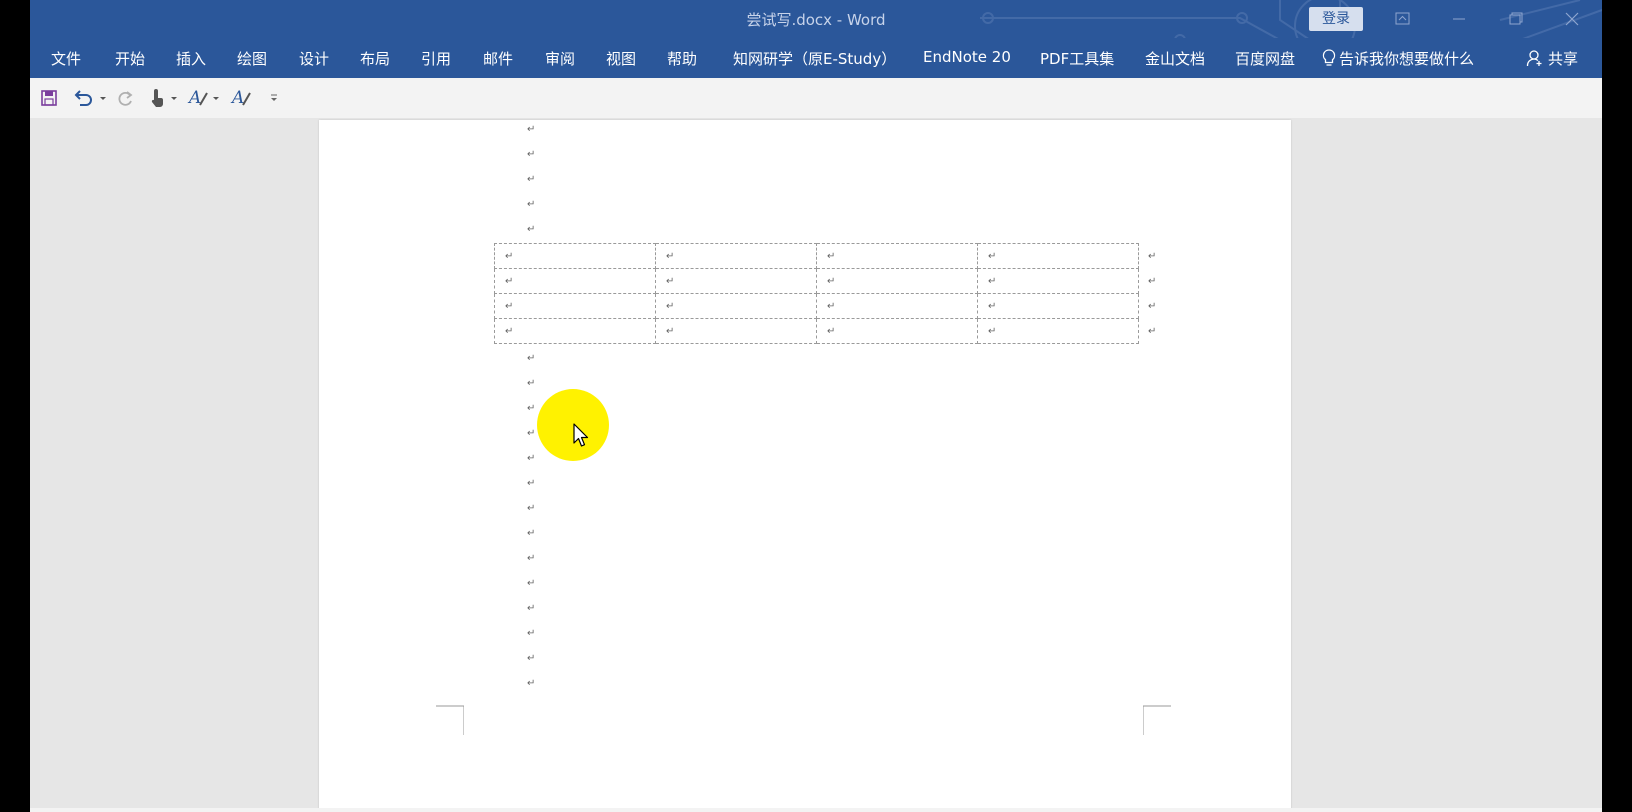  I want to click on tab-estudy: 知网研学（原E-Study）, so click(814, 58).